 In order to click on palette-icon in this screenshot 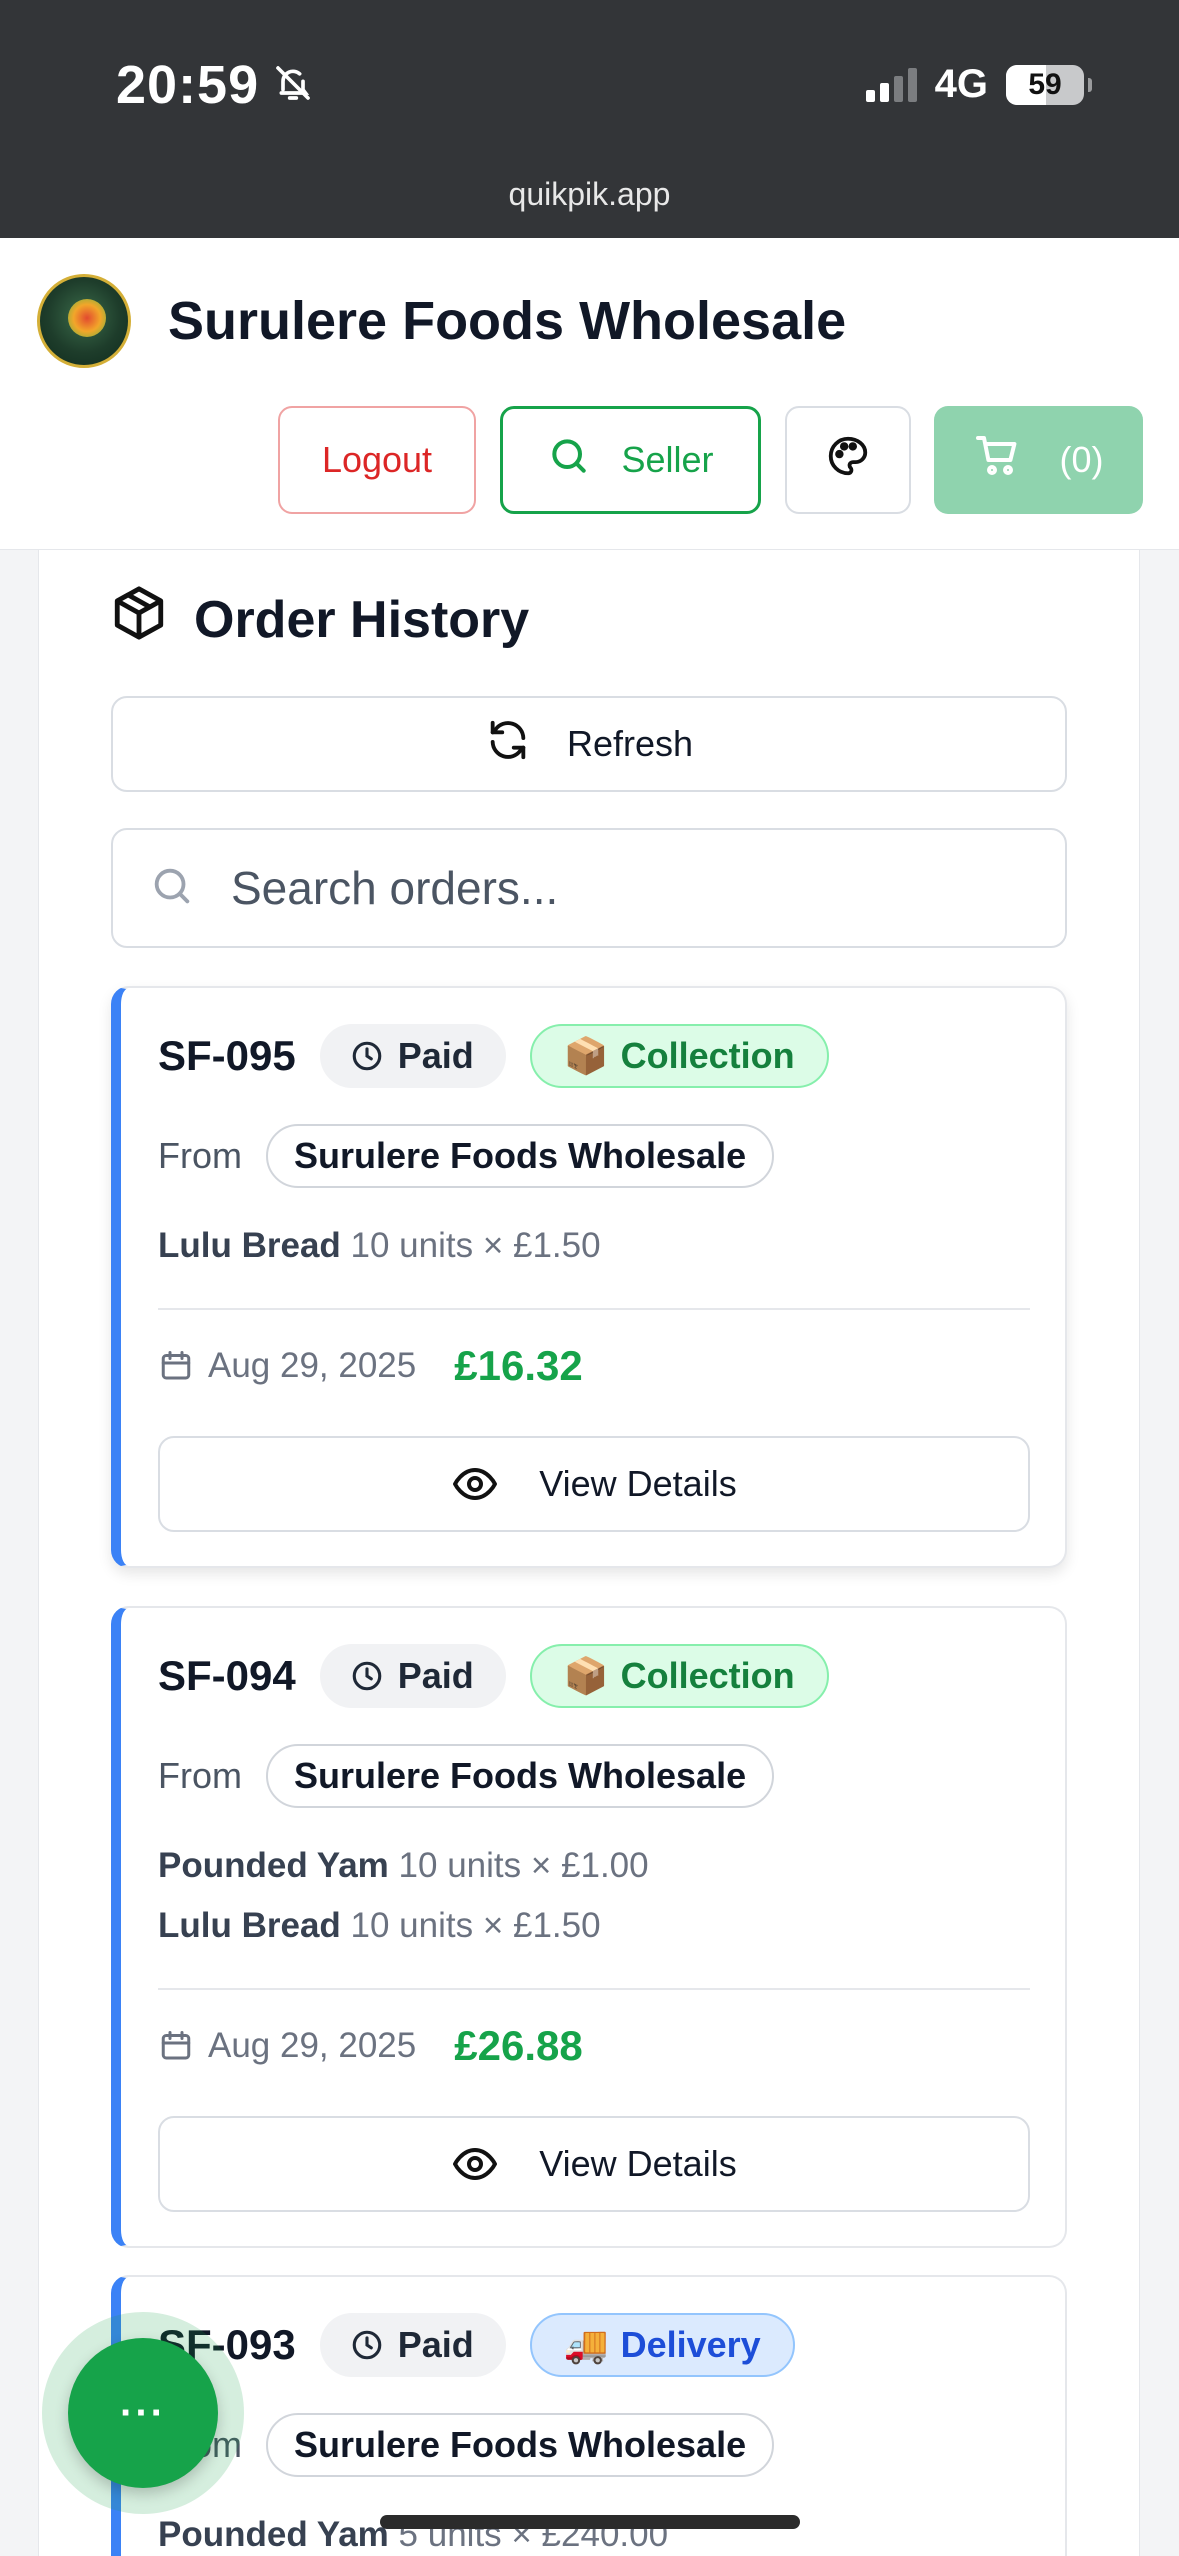, I will do `click(848, 460)`.